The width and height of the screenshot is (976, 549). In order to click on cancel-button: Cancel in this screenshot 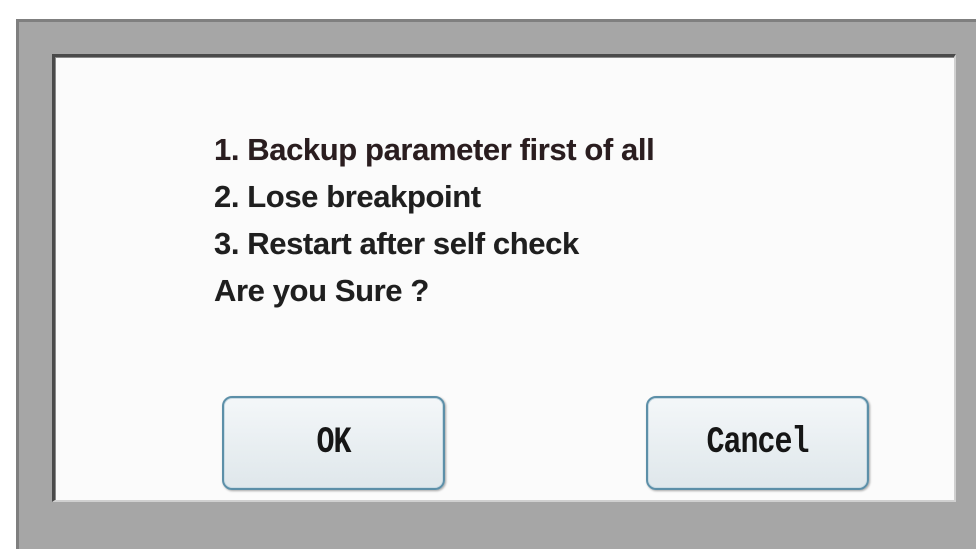, I will do `click(757, 443)`.